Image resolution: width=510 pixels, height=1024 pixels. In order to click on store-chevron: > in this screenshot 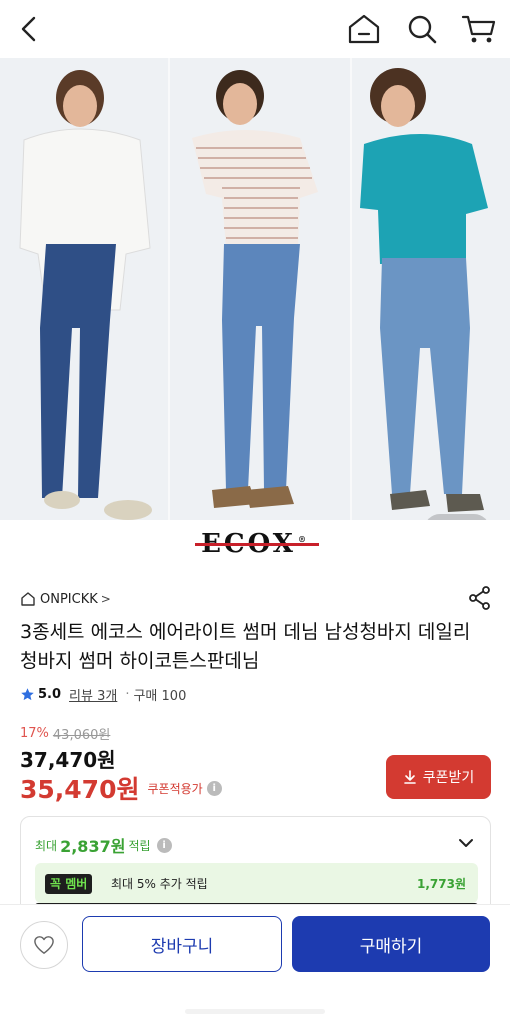, I will do `click(105, 599)`.